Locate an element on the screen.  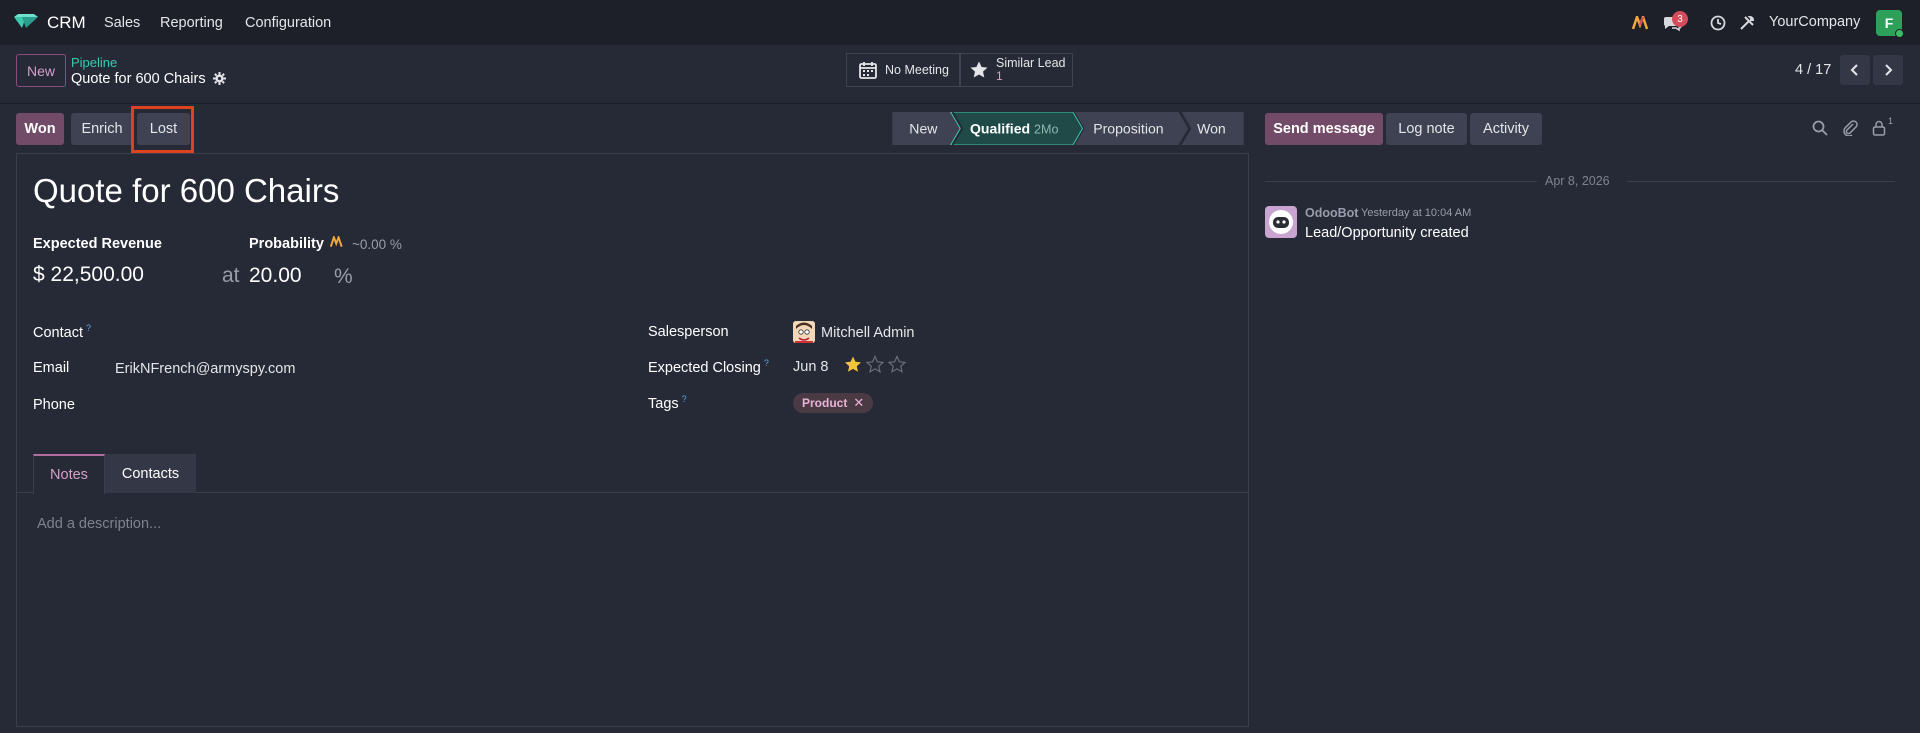
salesperson-label: Salesperson is located at coordinates (688, 332).